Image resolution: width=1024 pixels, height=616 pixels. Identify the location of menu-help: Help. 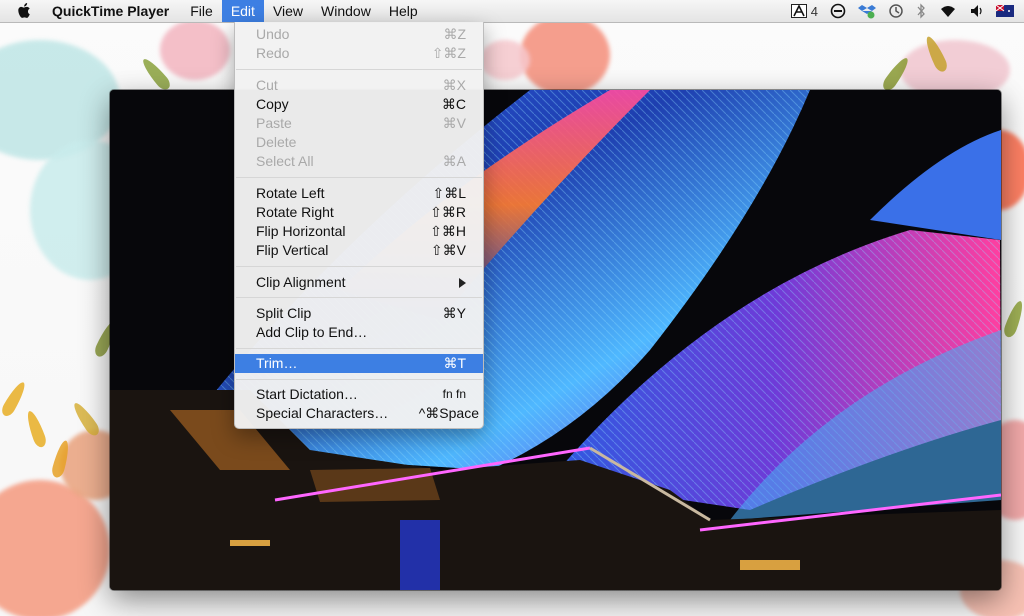
(403, 11).